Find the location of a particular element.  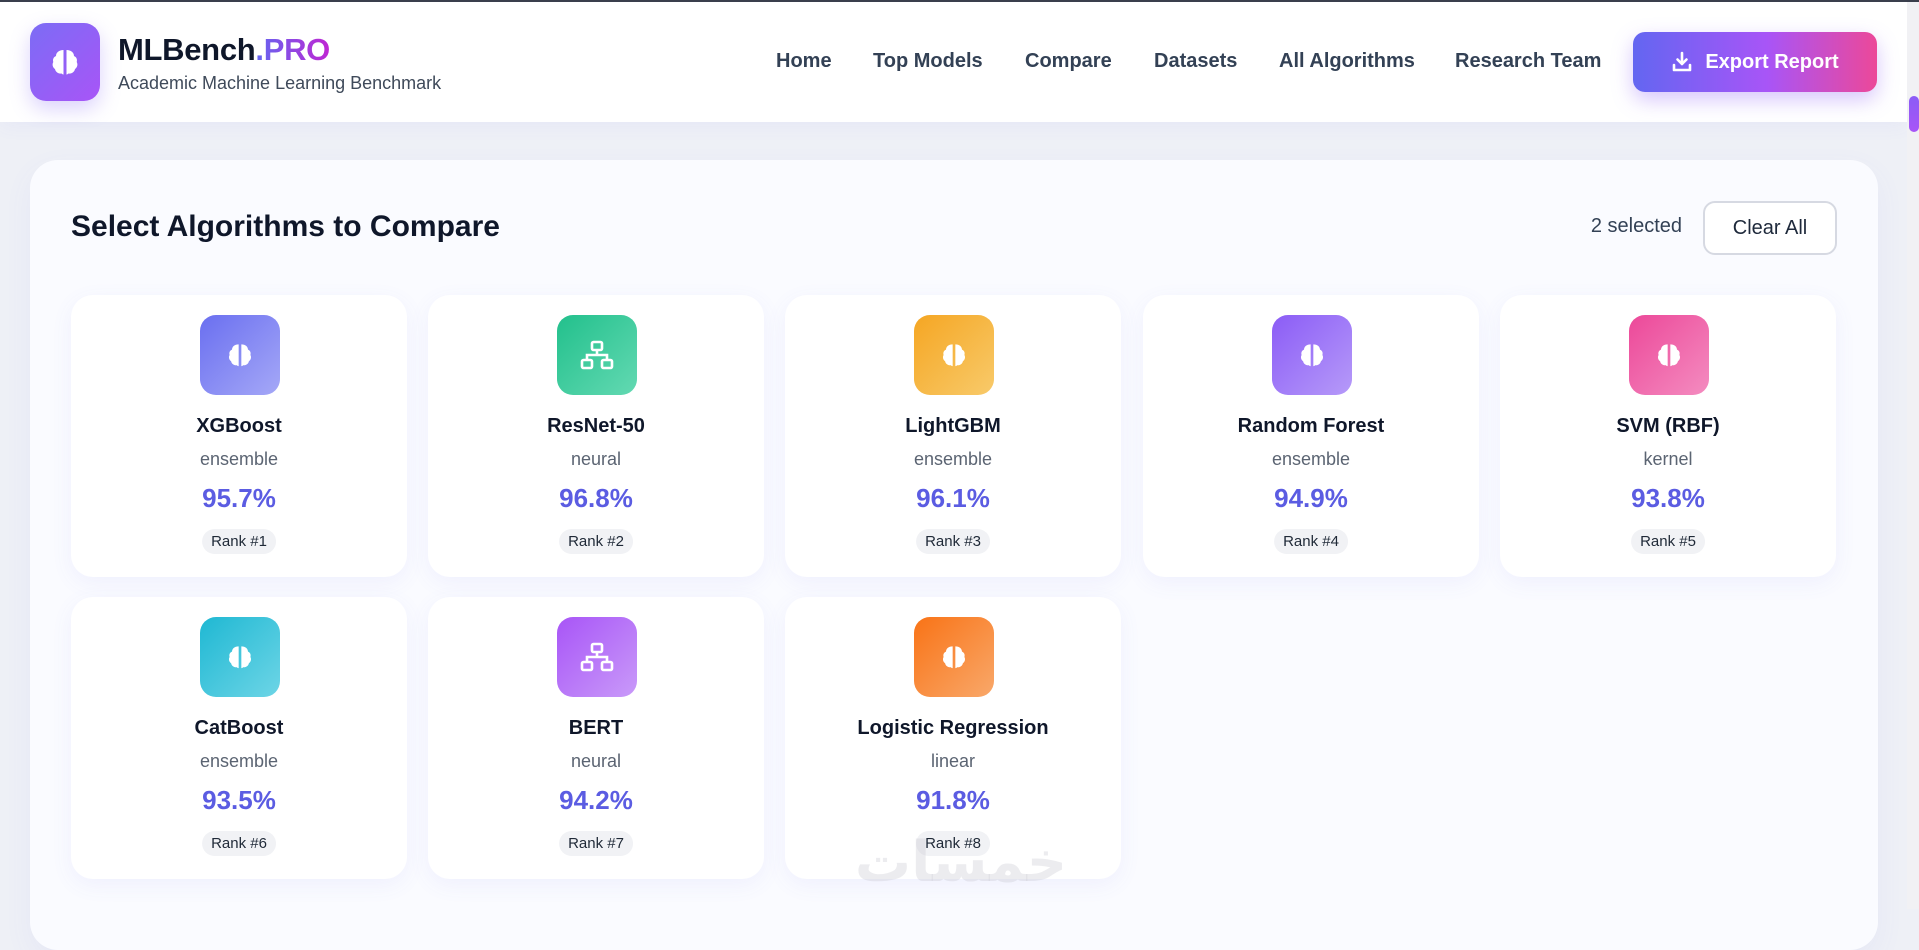

nav-item-top-models: Top Models is located at coordinates (928, 61).